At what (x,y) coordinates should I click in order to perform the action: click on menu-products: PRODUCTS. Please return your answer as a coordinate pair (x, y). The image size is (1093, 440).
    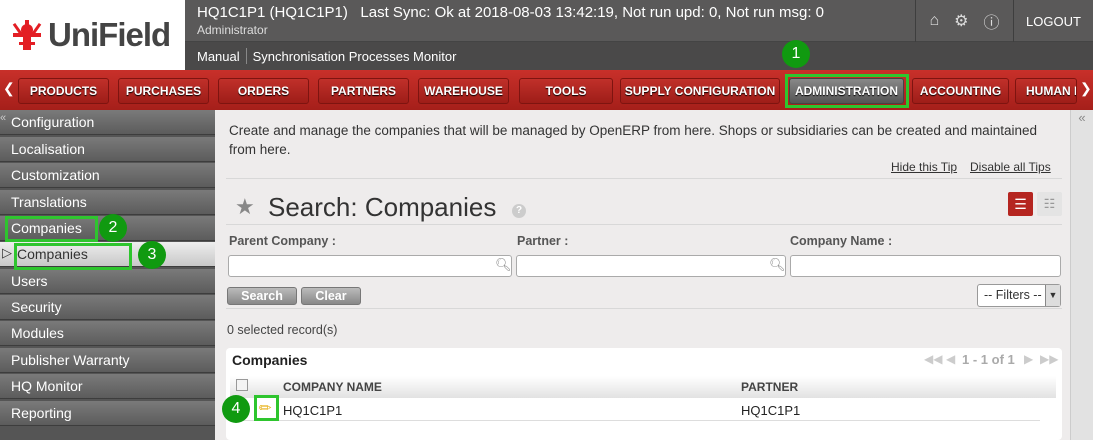
    Looking at the image, I should click on (63, 91).